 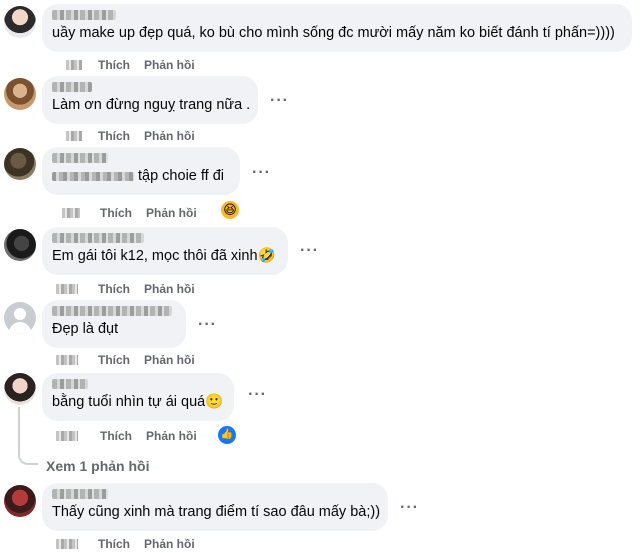 I want to click on comment-bubble: tập choie ff đi, so click(x=141, y=171).